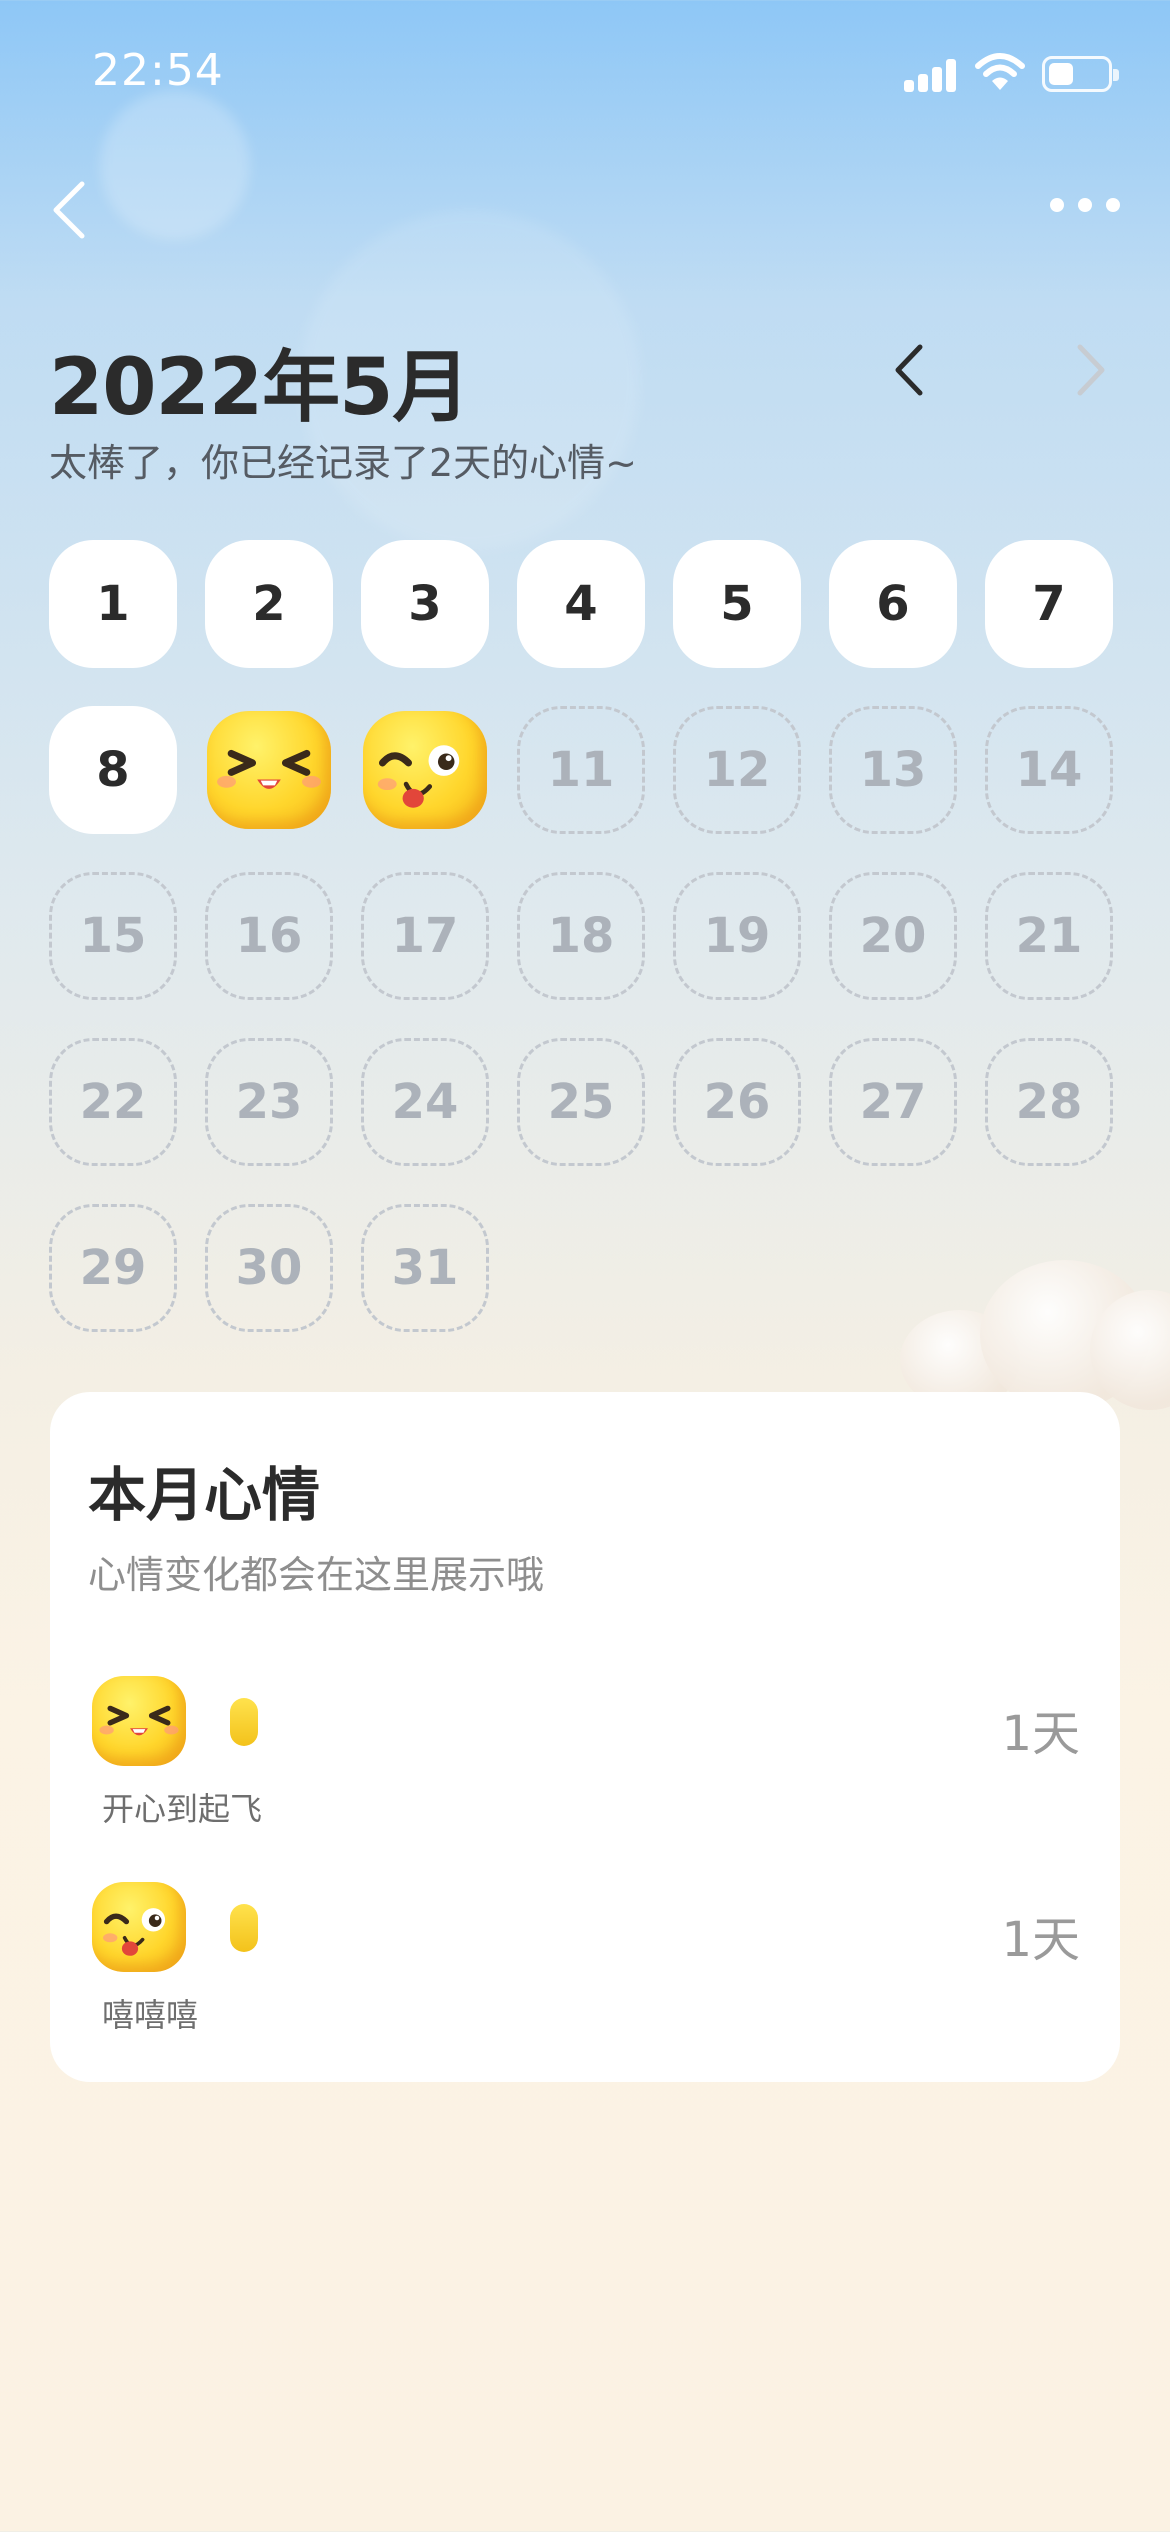  What do you see at coordinates (425, 604) in the screenshot?
I see `calendar-day-3: 3` at bounding box center [425, 604].